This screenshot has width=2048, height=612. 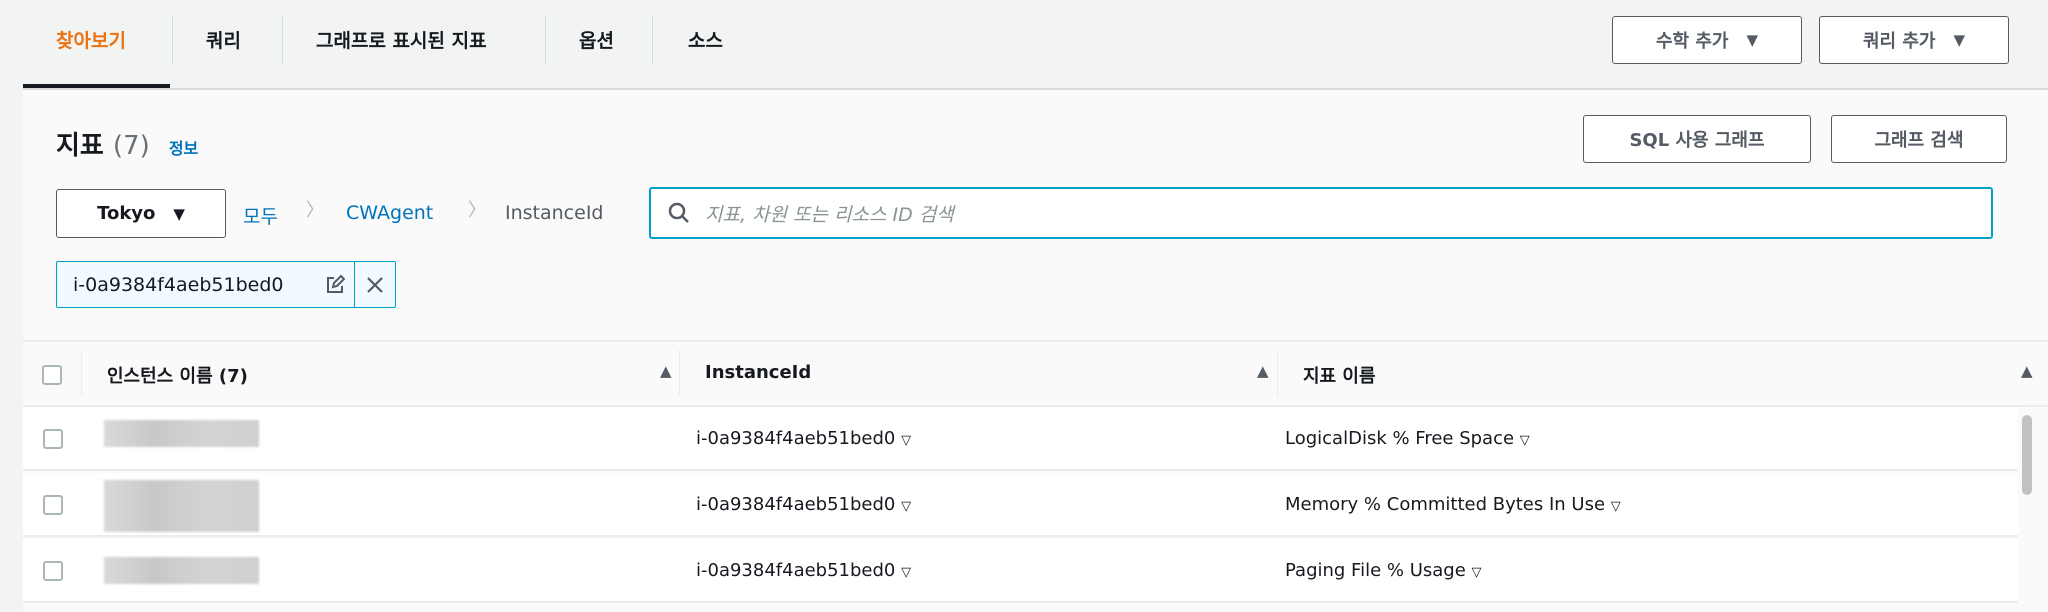 I want to click on tab-query: 쿼리, so click(x=223, y=39).